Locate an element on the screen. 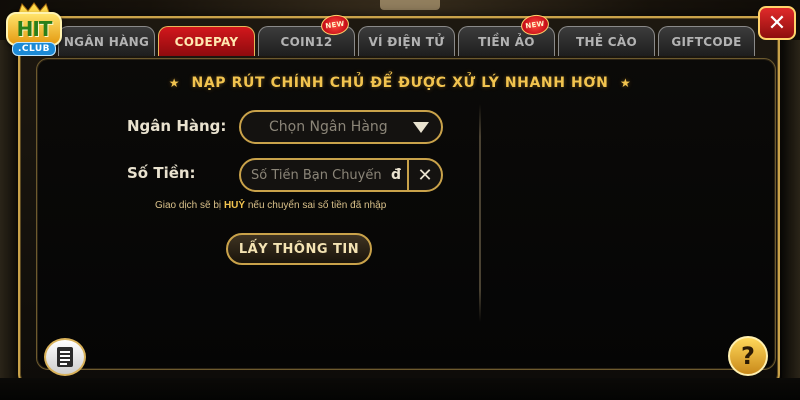 The height and width of the screenshot is (400, 800). background-right-edge is located at coordinates (791, 210).